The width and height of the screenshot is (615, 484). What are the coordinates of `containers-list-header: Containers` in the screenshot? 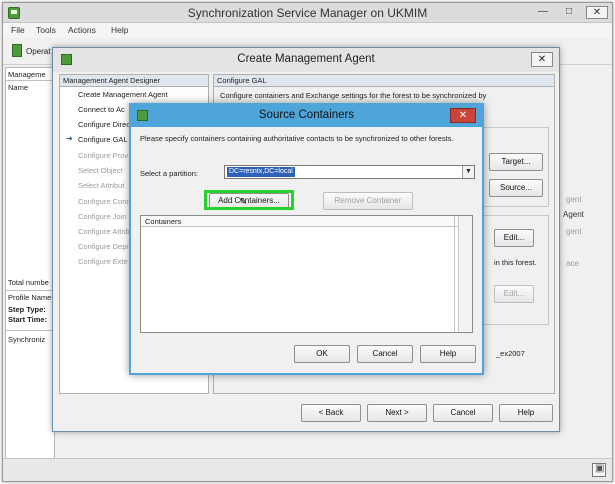 It's located at (306, 221).